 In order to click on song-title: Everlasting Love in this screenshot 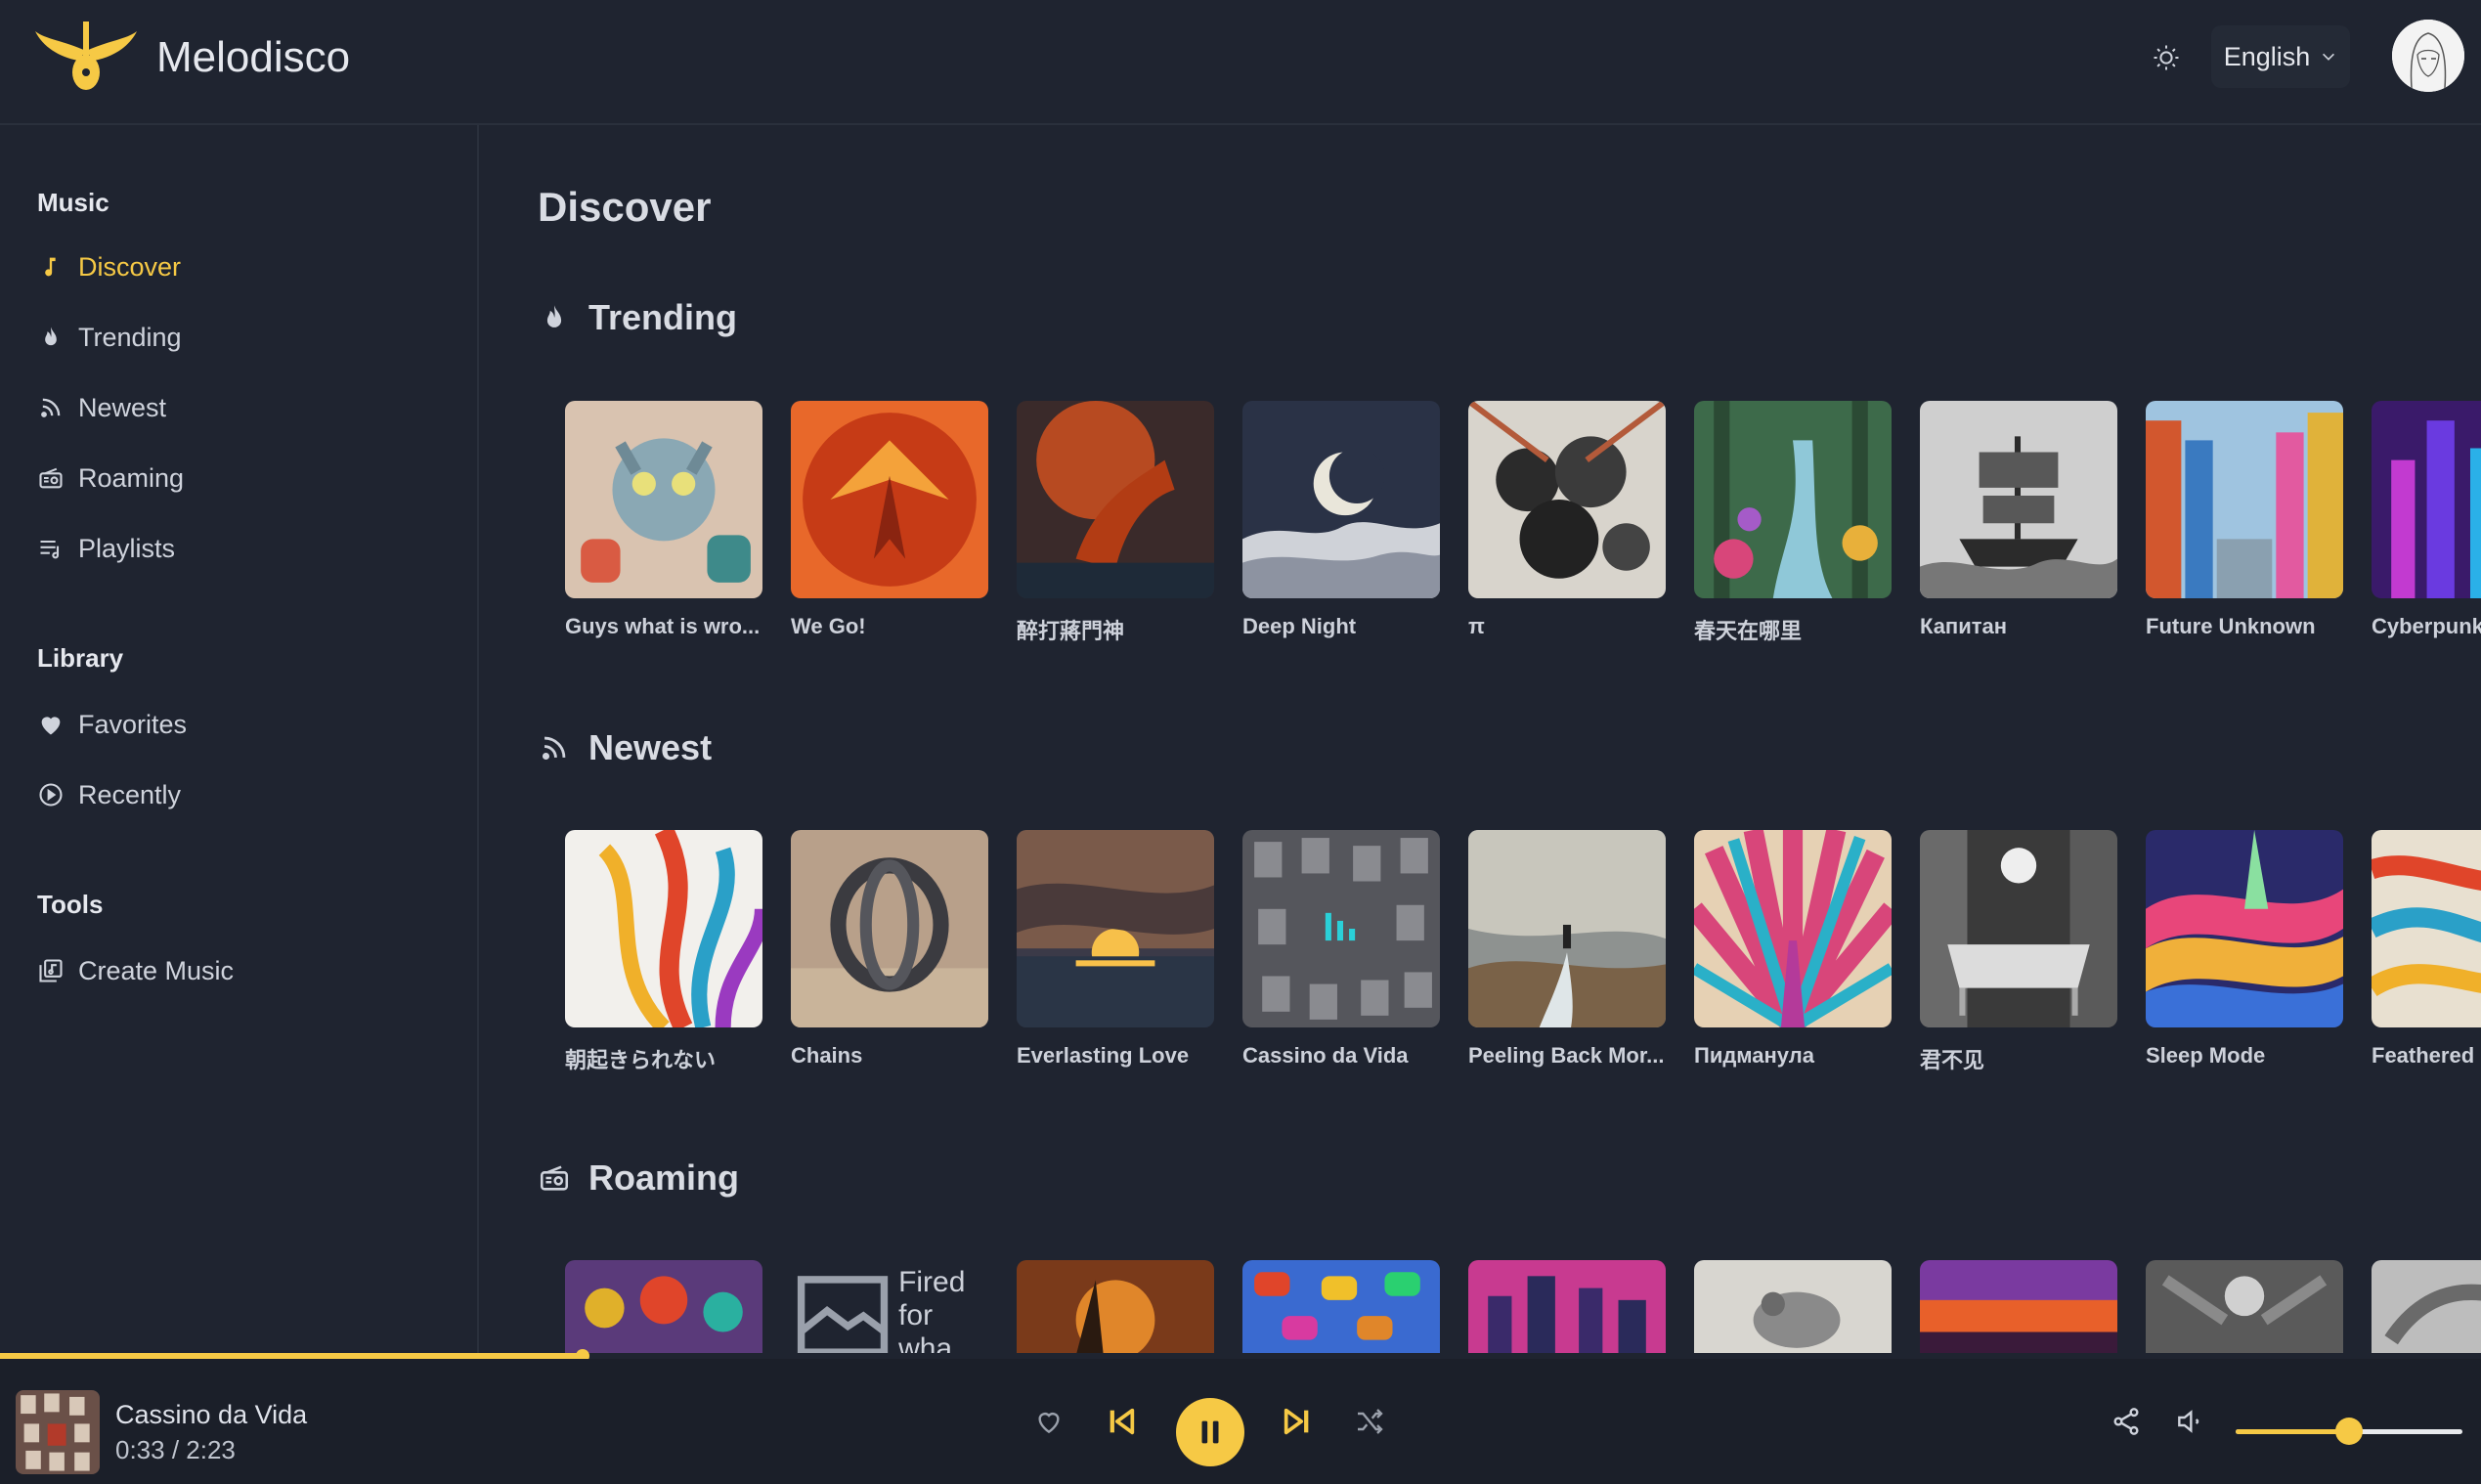, I will do `click(1115, 1056)`.